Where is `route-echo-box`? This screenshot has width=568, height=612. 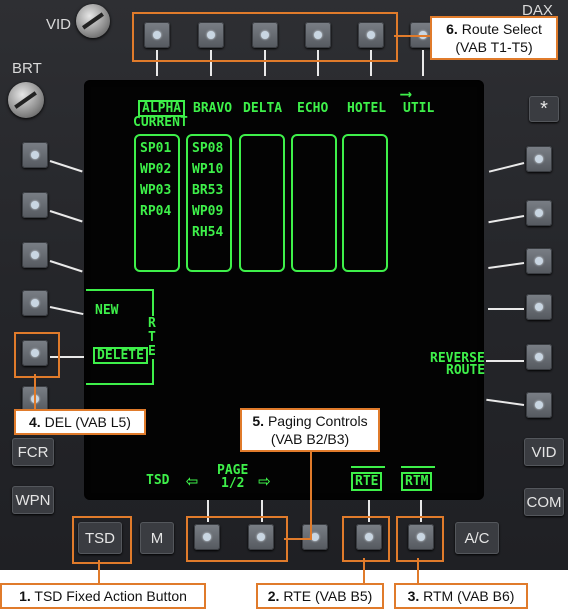 route-echo-box is located at coordinates (314, 203).